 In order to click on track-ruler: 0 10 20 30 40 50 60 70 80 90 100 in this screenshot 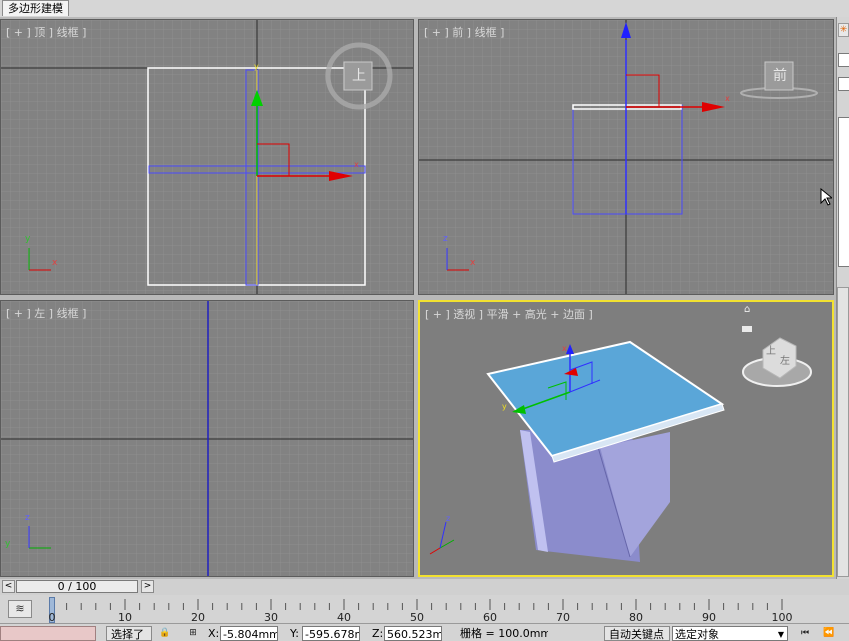, I will do `click(426, 610)`.